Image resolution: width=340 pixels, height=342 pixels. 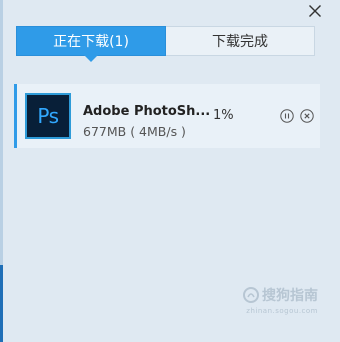 I want to click on sogou-logo-icon, so click(x=251, y=295).